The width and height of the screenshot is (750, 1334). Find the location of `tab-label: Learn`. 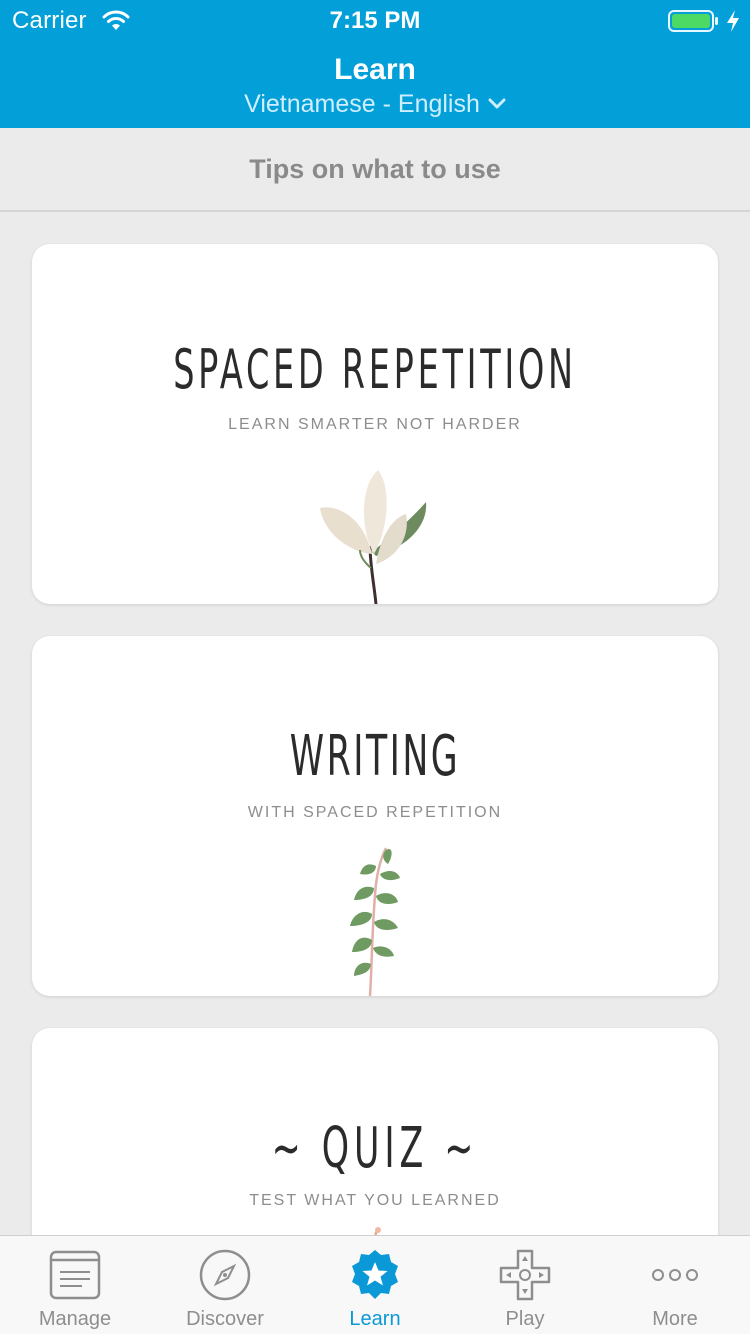

tab-label: Learn is located at coordinates (375, 1319).